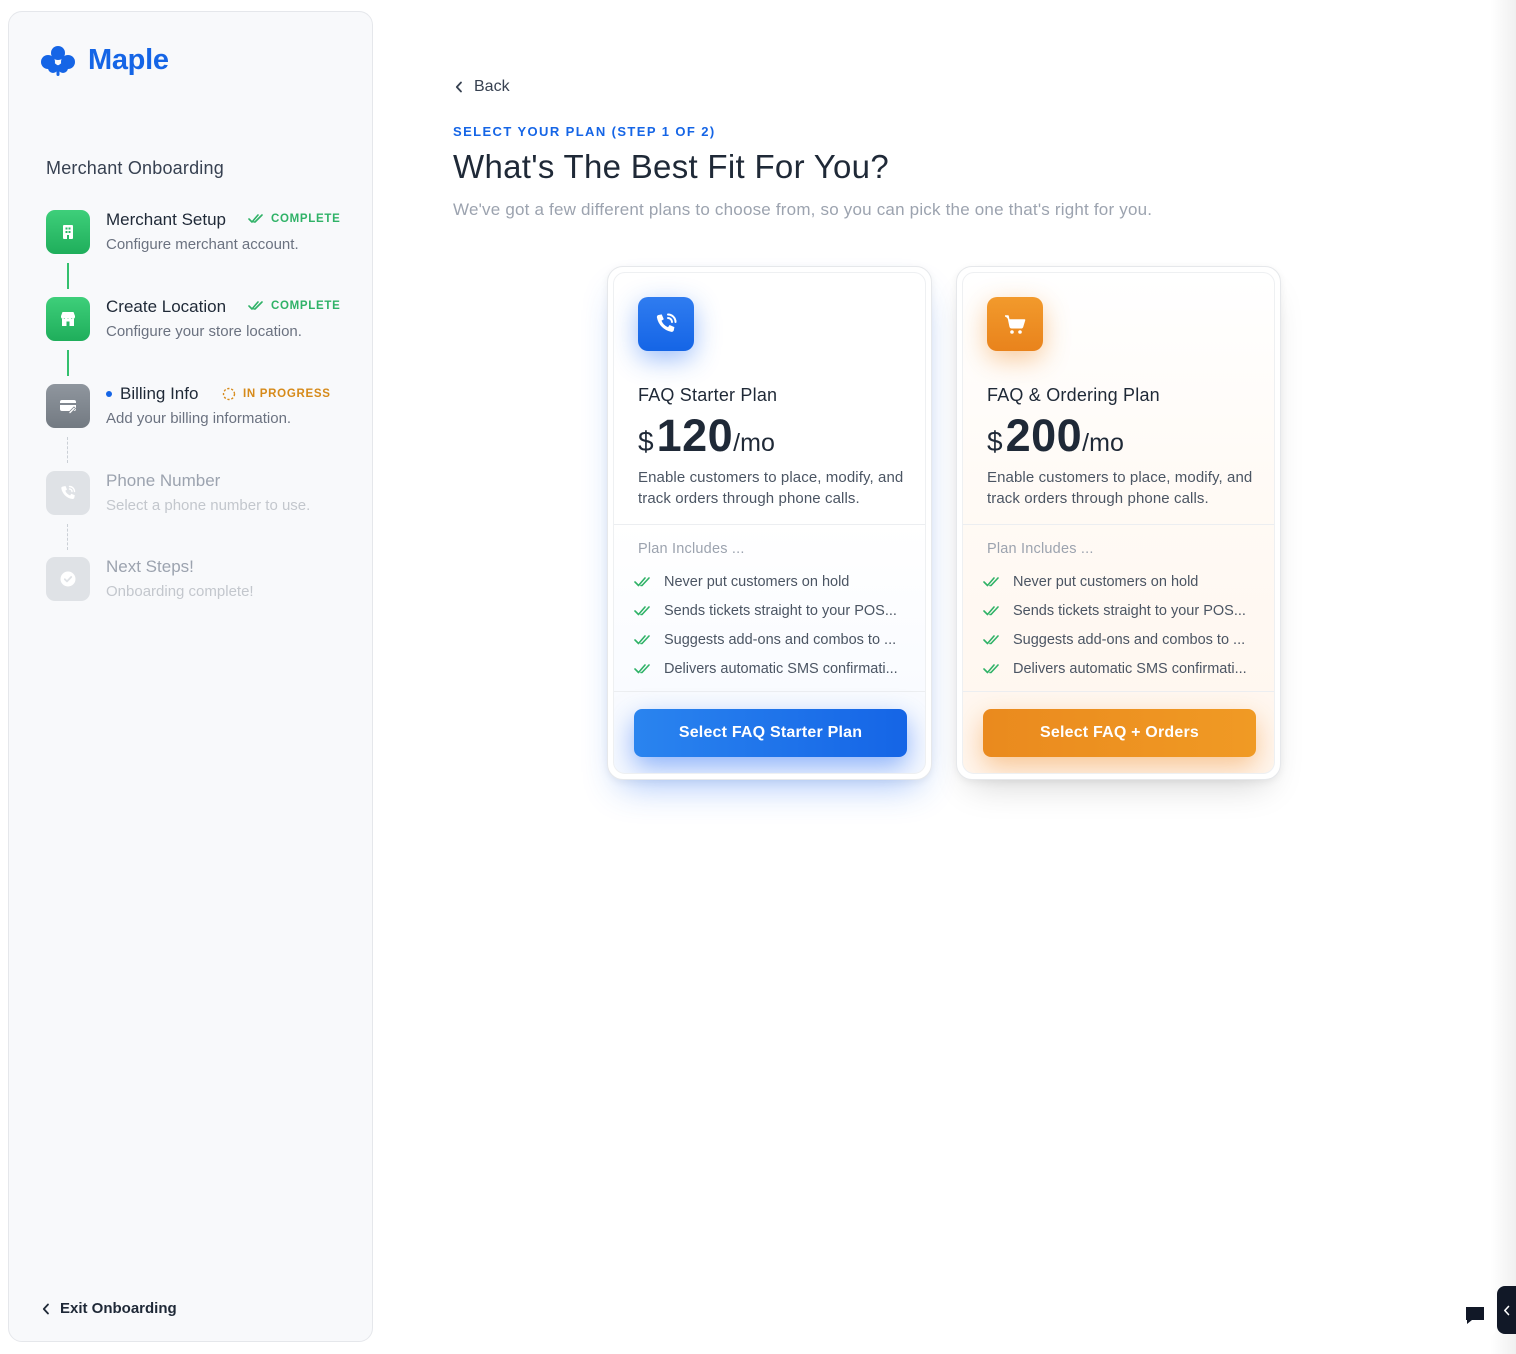  I want to click on step-next-steps: Next Steps! Onboarding complete!, so click(206, 587).